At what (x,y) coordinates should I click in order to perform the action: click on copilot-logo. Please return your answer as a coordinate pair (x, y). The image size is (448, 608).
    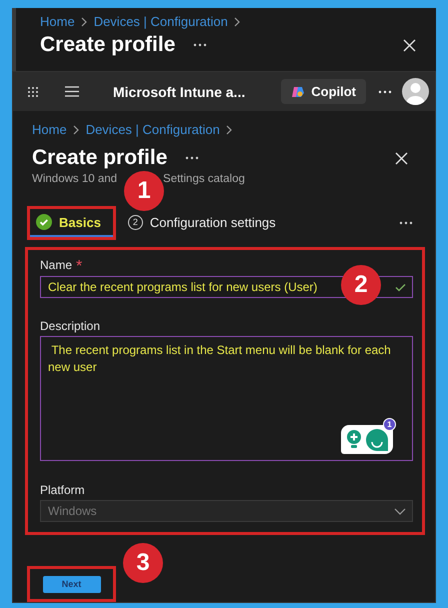
    Looking at the image, I should click on (298, 91).